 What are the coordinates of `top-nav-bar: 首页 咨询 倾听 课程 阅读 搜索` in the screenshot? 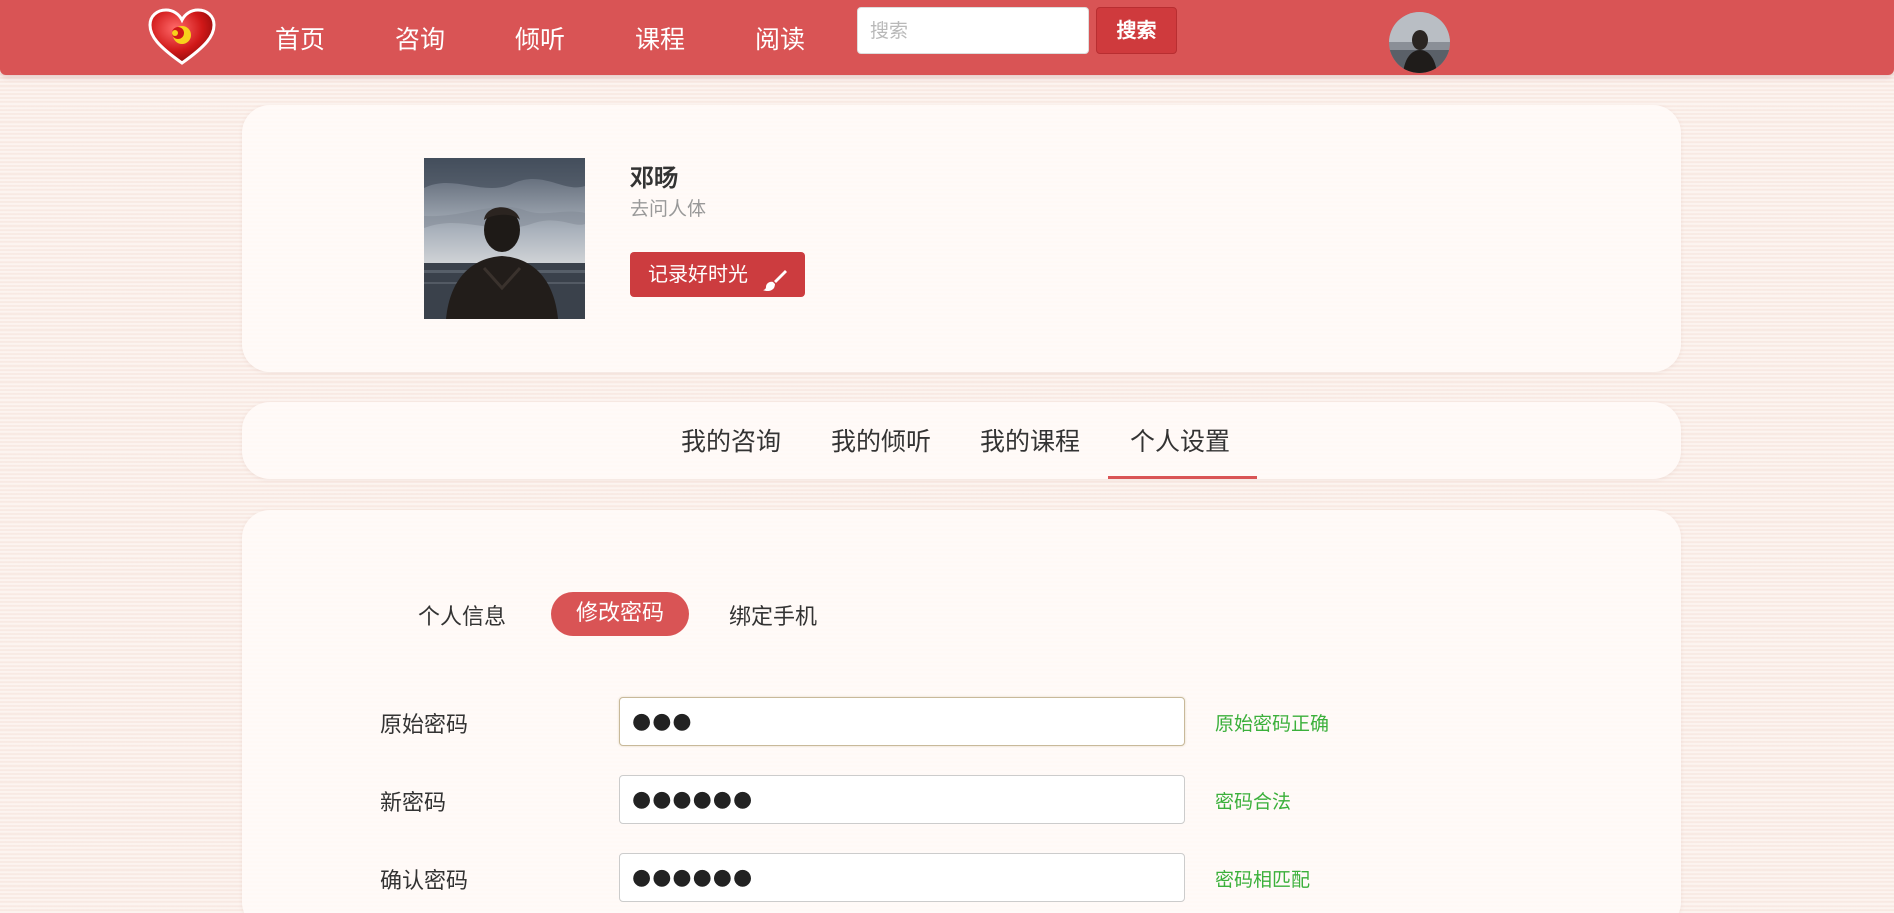 It's located at (947, 37).